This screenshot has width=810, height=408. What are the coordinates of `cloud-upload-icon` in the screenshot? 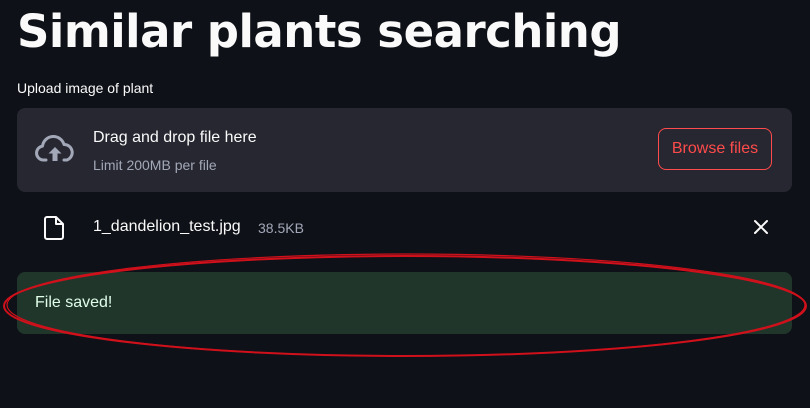 It's located at (55, 150).